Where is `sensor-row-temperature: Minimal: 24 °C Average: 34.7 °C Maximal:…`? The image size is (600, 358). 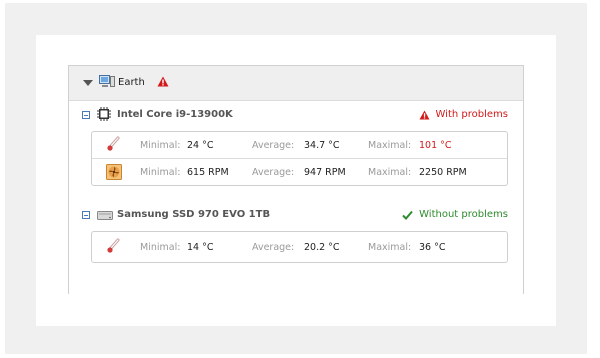
sensor-row-temperature: Minimal: 24 °C Average: 34.7 °C Maximal:… is located at coordinates (299, 145).